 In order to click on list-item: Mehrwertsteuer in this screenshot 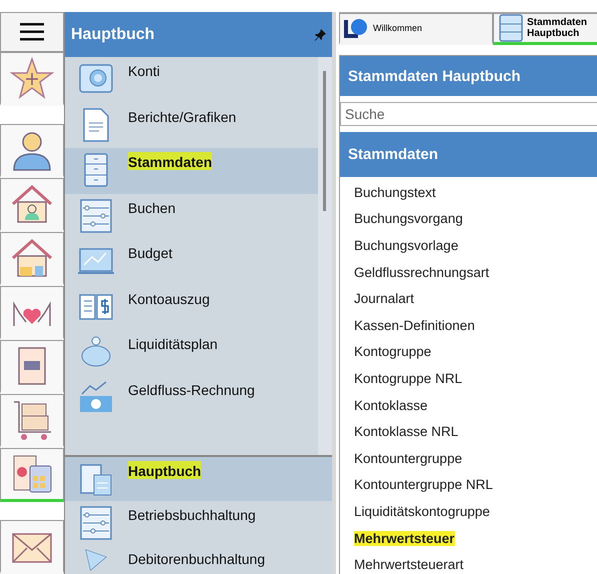, I will do `click(475, 538)`.